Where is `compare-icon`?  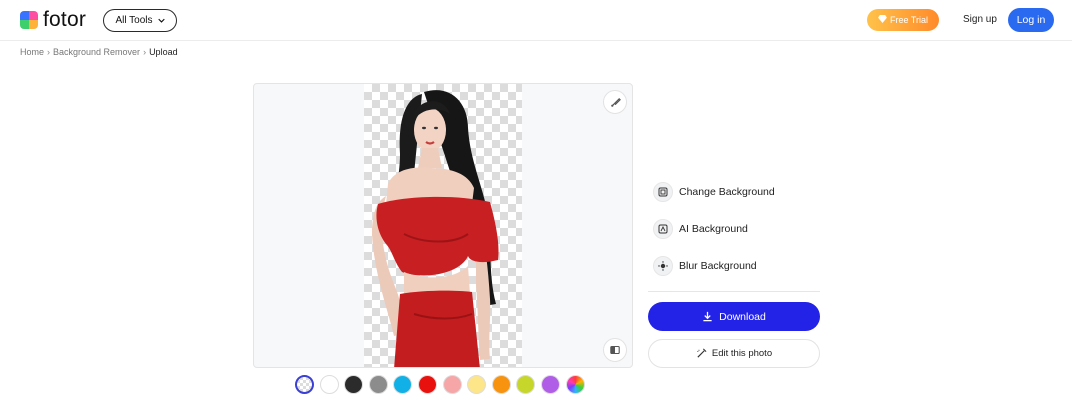 compare-icon is located at coordinates (615, 350).